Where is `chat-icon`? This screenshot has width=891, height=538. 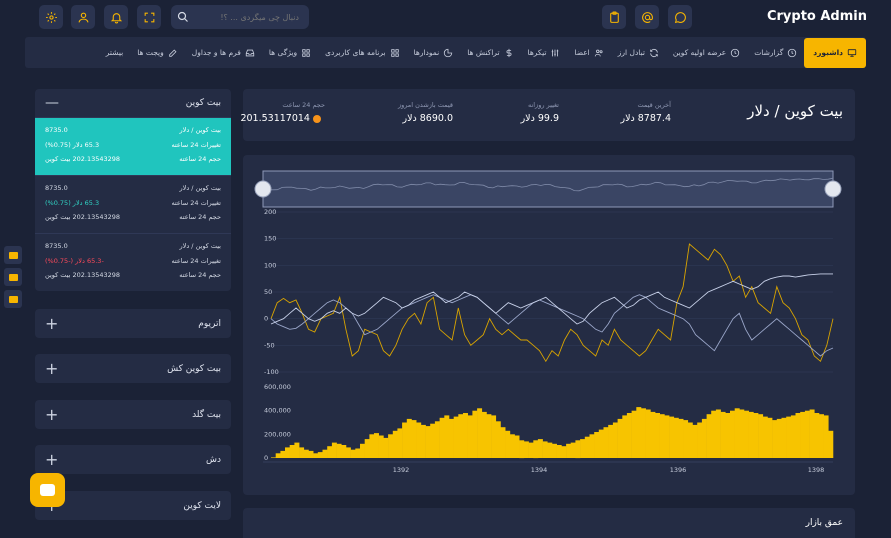
chat-icon is located at coordinates (47, 490).